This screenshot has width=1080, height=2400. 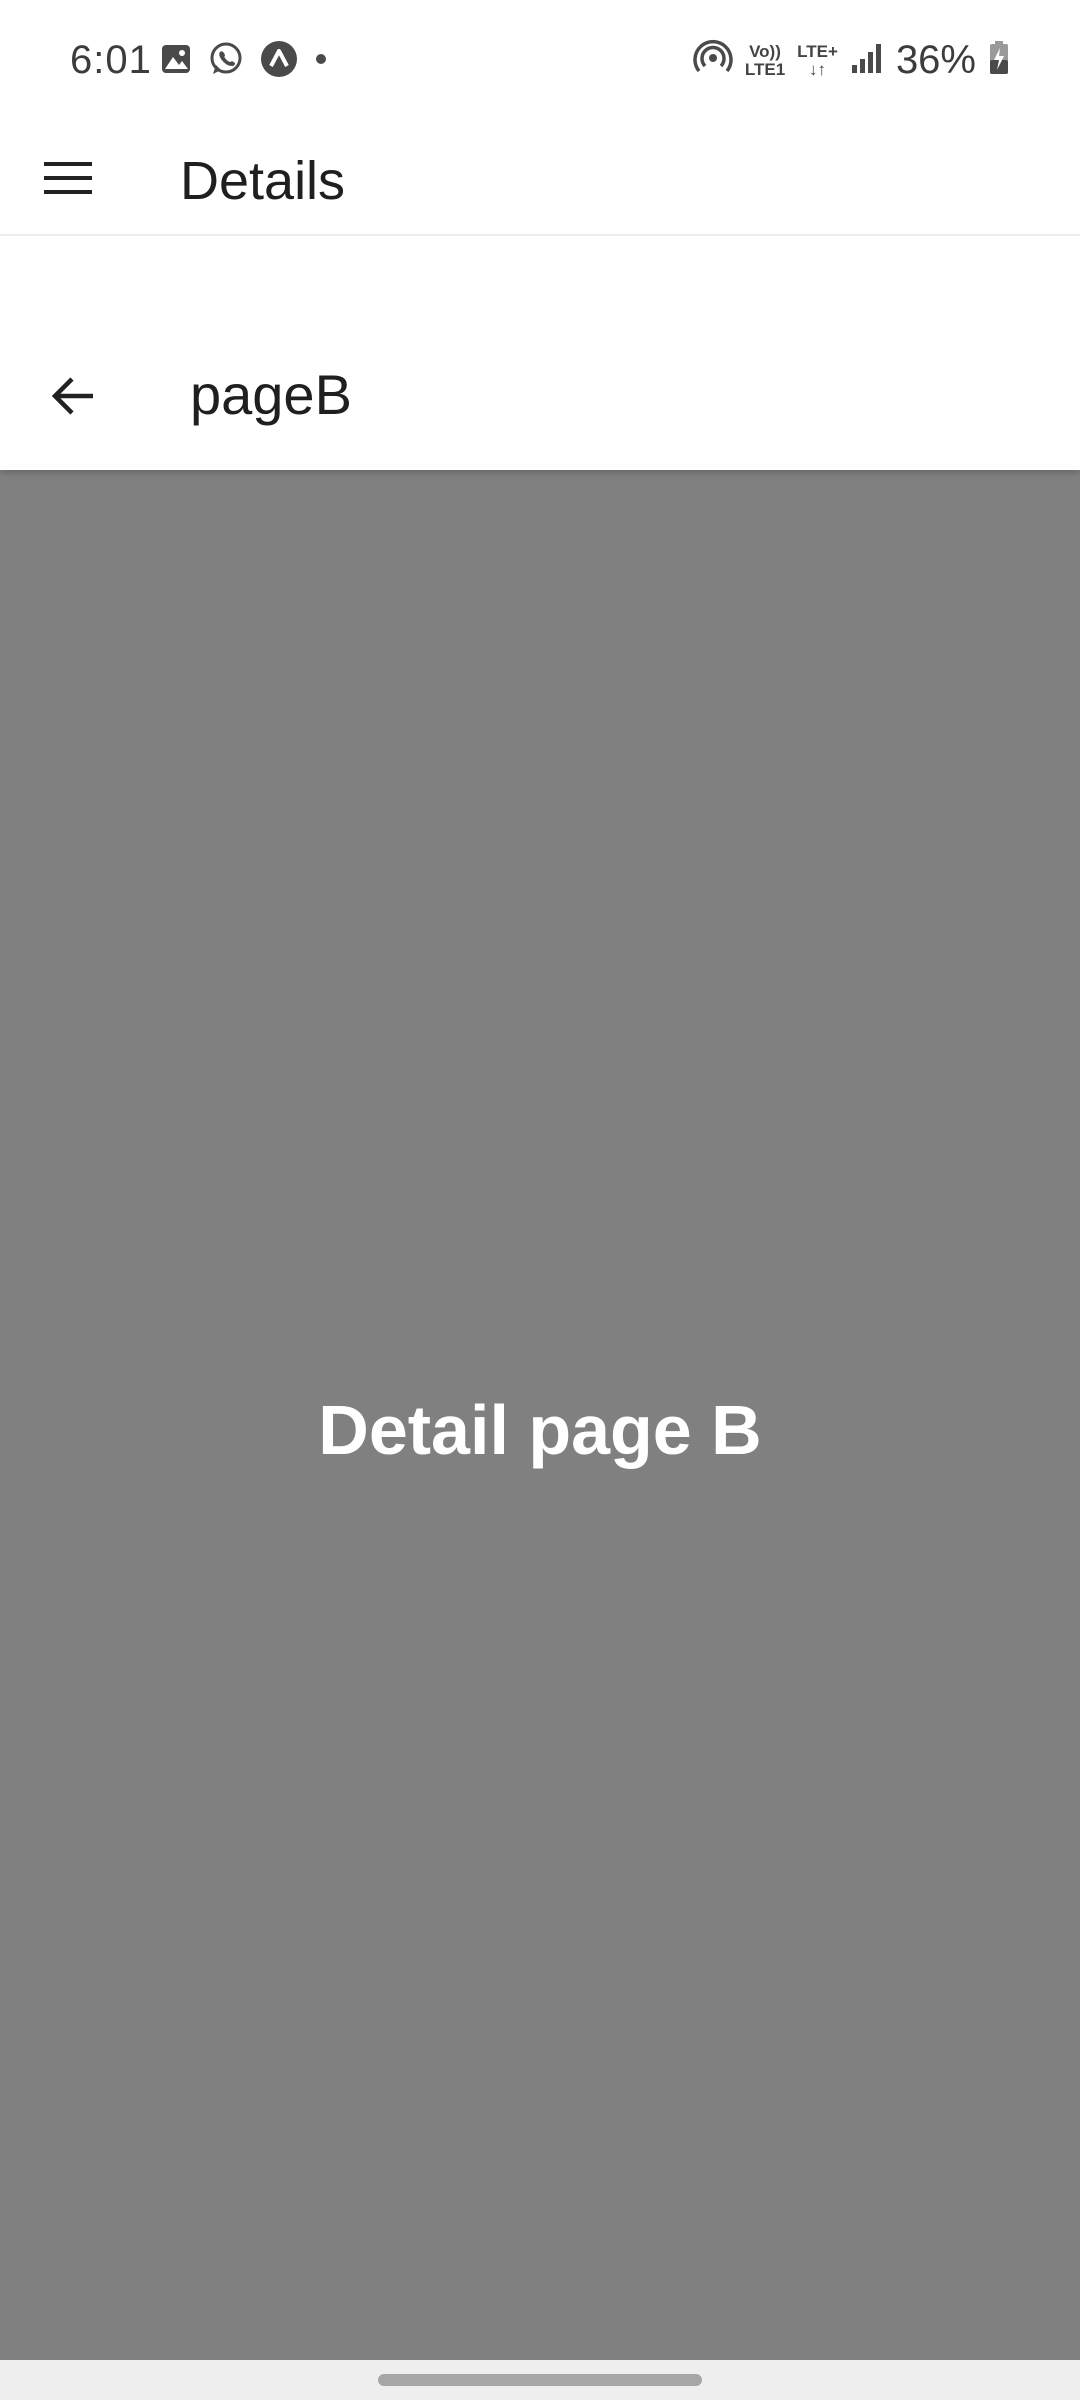 What do you see at coordinates (540, 353) in the screenshot?
I see `secondary-app-bar` at bounding box center [540, 353].